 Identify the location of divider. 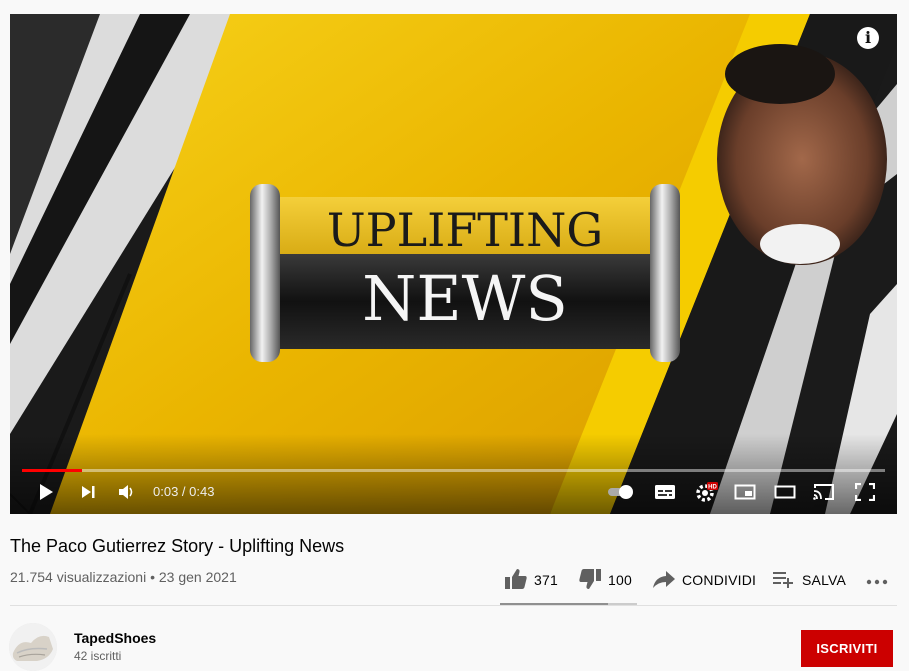
(453, 605).